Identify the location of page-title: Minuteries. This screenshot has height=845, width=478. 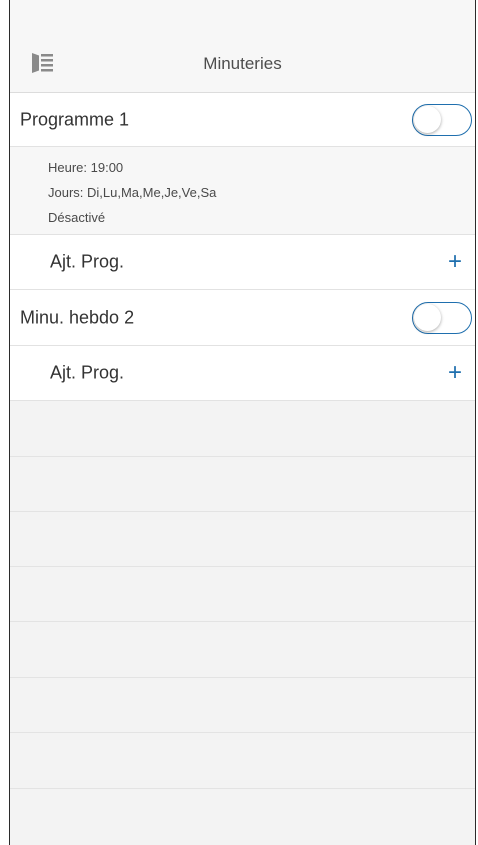
(242, 63).